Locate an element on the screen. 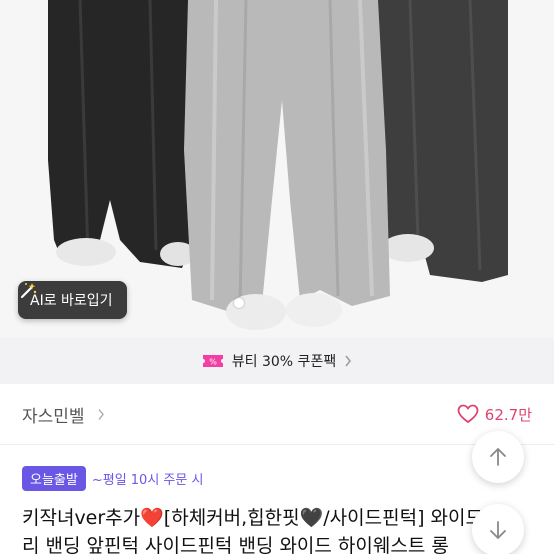 This screenshot has height=554, width=554. today-shipping-badge: 오늘출발 is located at coordinates (54, 478).